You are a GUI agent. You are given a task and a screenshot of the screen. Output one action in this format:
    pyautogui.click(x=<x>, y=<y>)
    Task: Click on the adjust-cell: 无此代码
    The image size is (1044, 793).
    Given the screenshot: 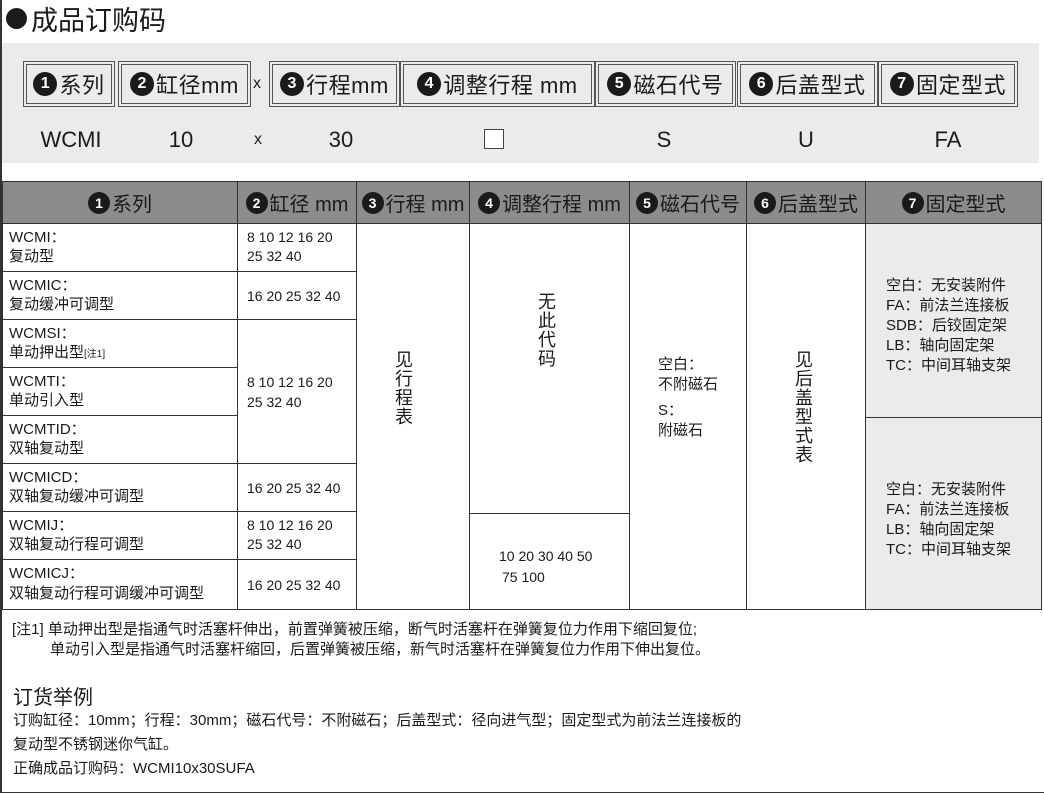 What is the action you would take?
    pyautogui.click(x=549, y=368)
    